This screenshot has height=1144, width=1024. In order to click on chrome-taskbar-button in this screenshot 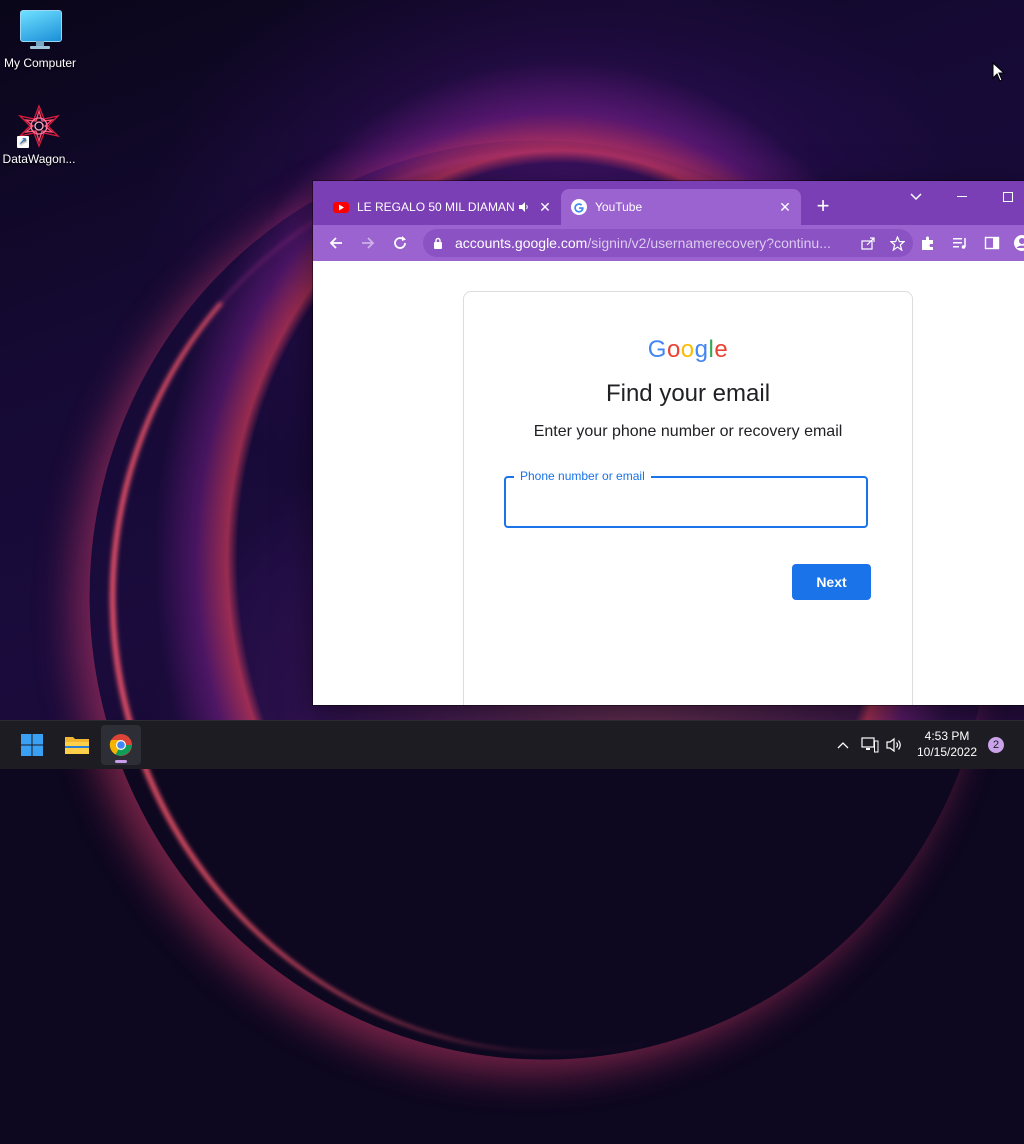, I will do `click(121, 745)`.